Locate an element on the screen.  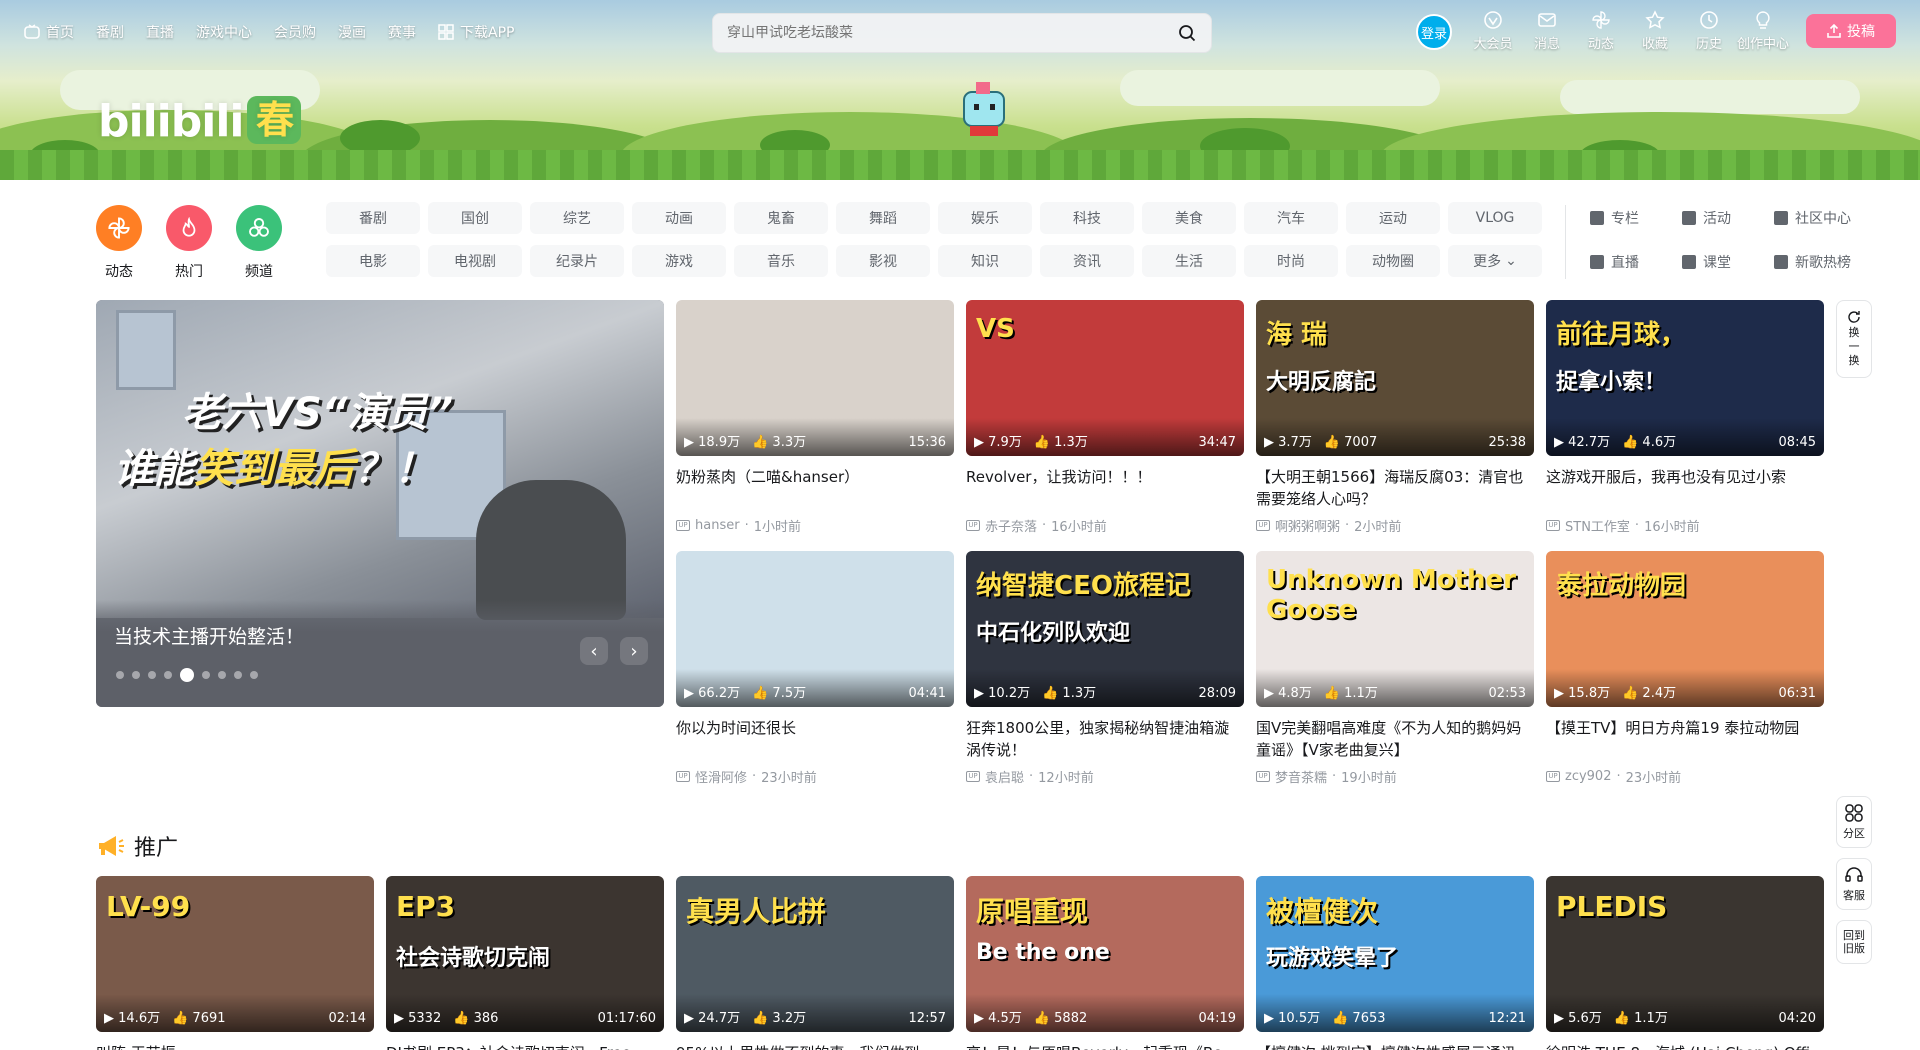
video-author: zcy902 is located at coordinates (1588, 776).